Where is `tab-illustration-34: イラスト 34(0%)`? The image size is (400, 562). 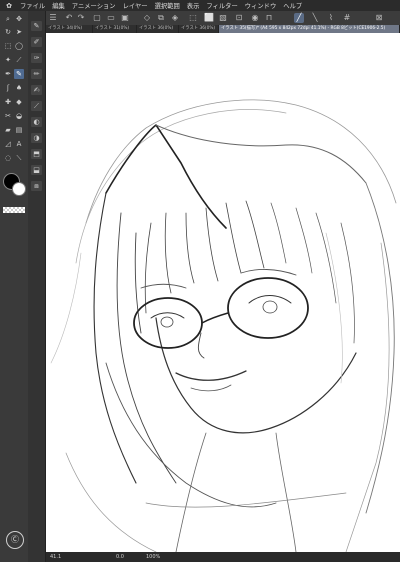
tab-illustration-34: イラスト 34(0%) is located at coordinates (69, 29).